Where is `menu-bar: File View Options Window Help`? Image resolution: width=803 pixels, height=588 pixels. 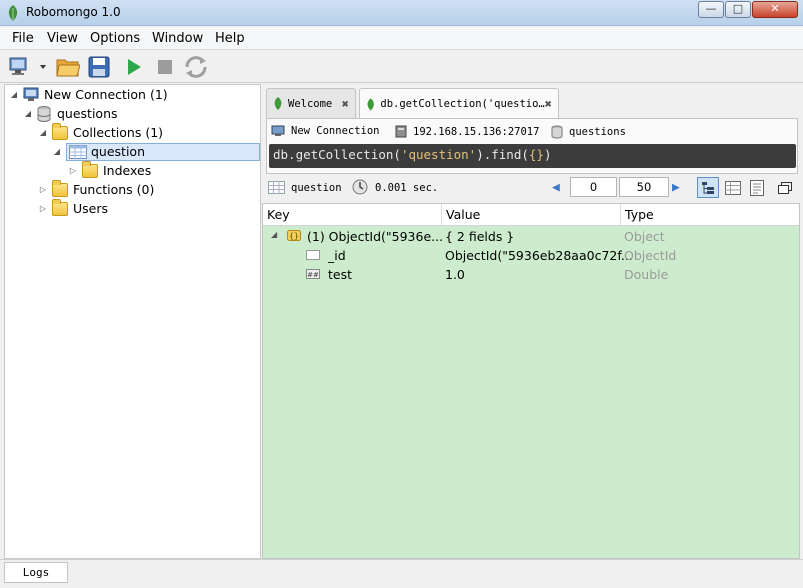
menu-bar: File View Options Window Help is located at coordinates (401, 38).